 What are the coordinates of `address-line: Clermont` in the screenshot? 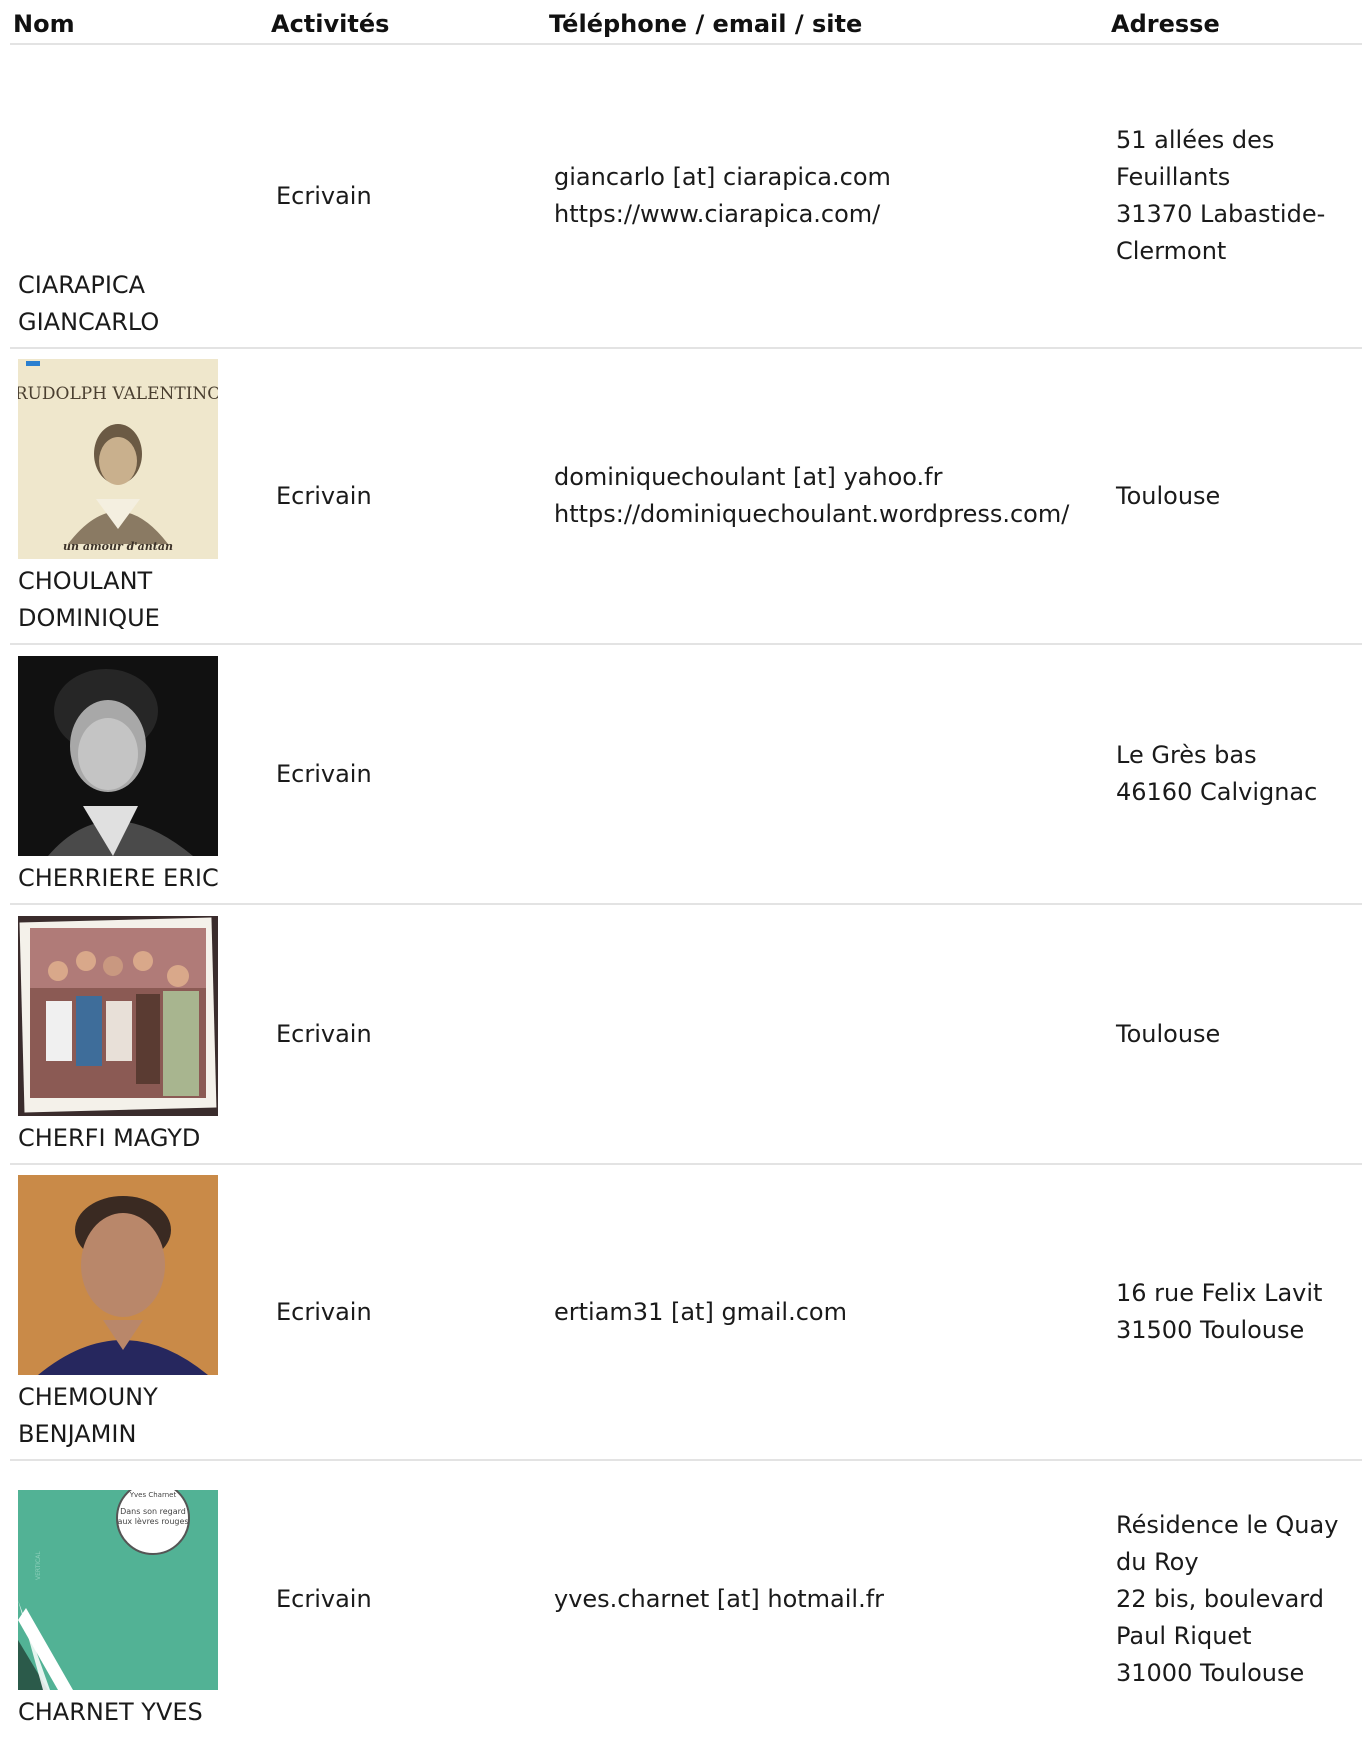 It's located at (1171, 251).